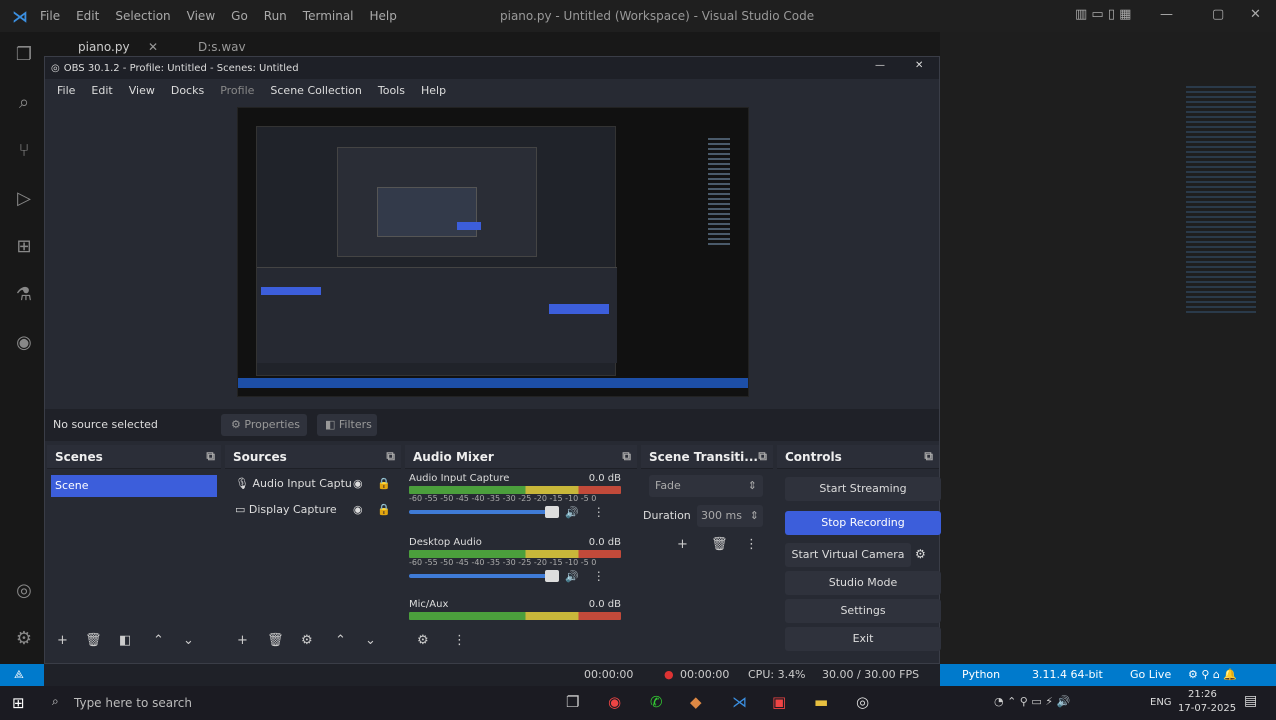 The height and width of the screenshot is (720, 1276). What do you see at coordinates (1221, 201) in the screenshot?
I see `minimap` at bounding box center [1221, 201].